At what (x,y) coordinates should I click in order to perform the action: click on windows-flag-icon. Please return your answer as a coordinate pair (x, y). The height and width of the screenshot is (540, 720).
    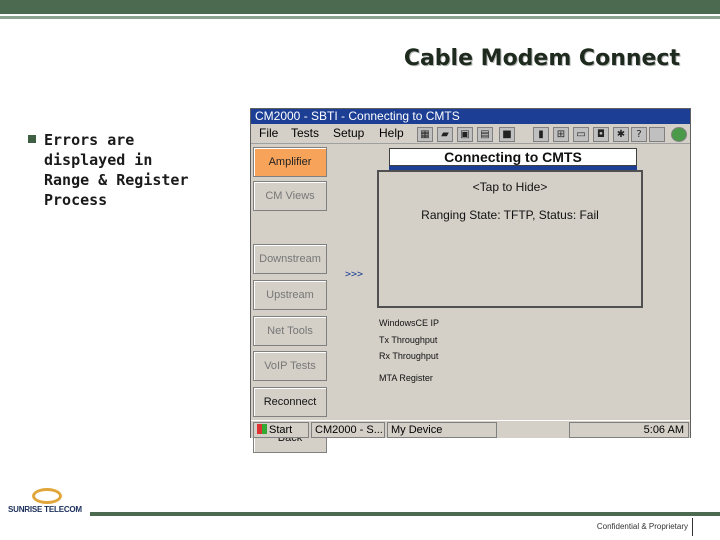
    Looking at the image, I should click on (262, 429).